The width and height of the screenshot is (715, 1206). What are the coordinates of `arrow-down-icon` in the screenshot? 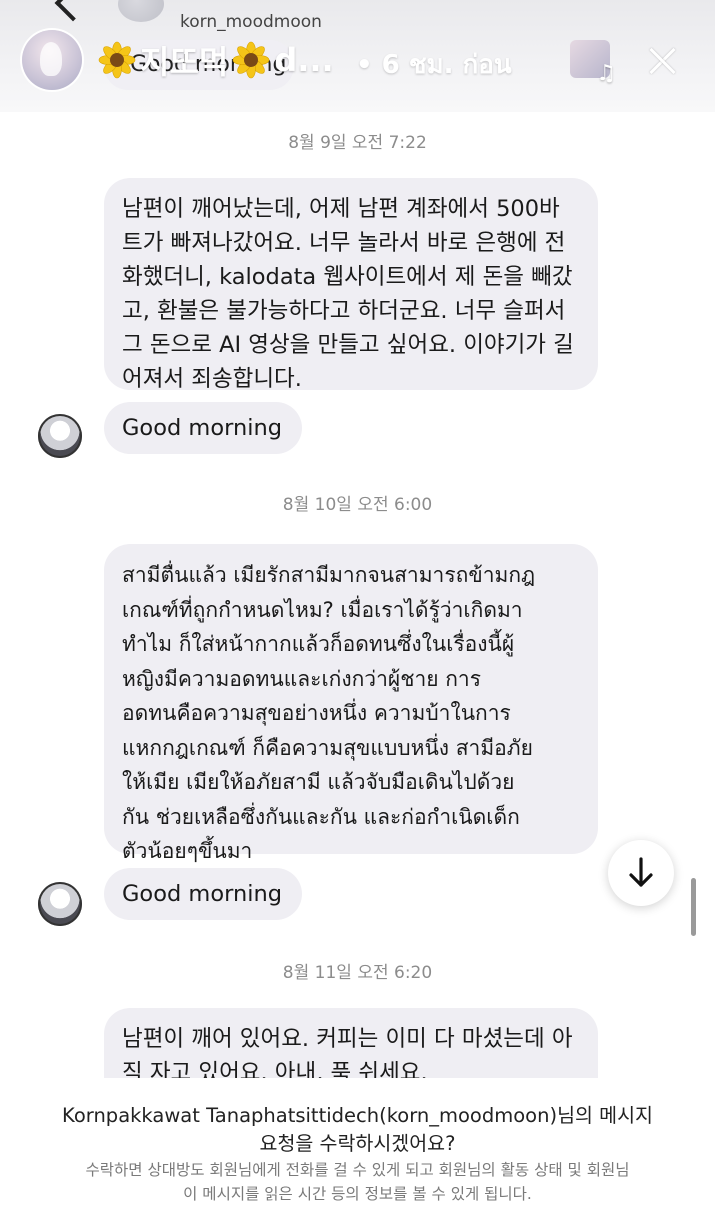 It's located at (641, 872).